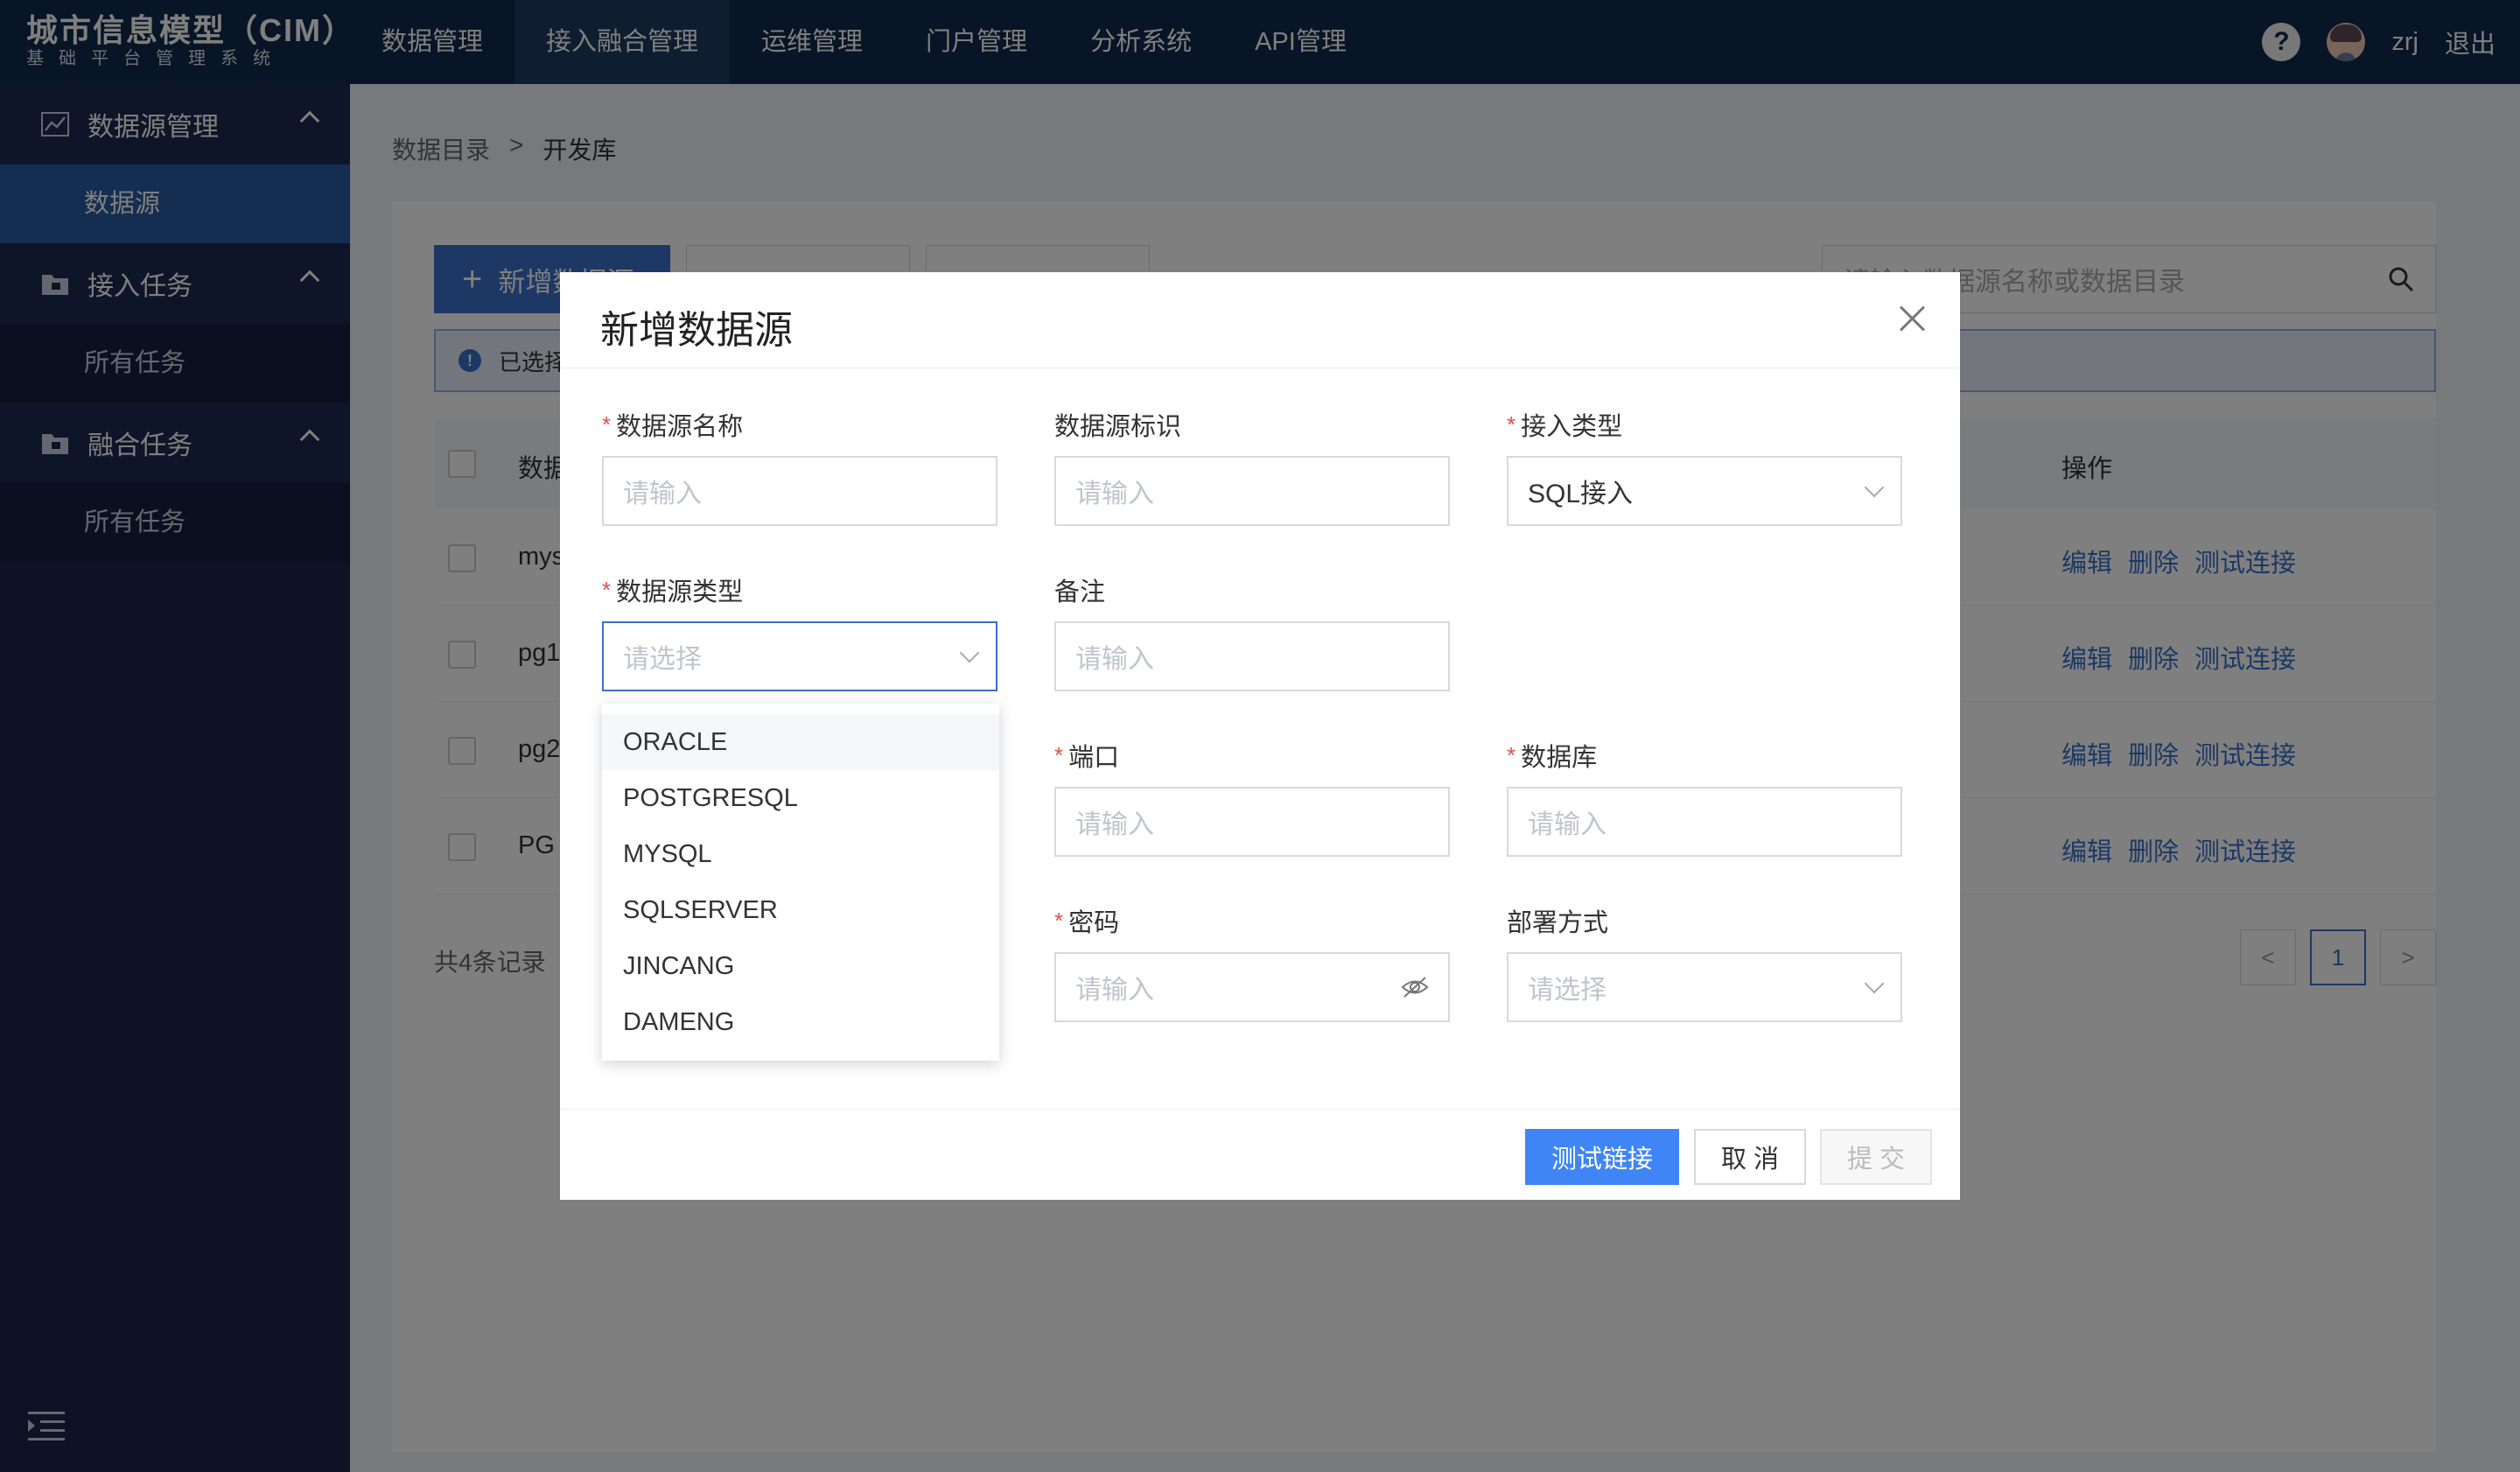 The image size is (2520, 1472). Describe the element at coordinates (696, 330) in the screenshot. I see `dialog-title: 新增数据源` at that location.